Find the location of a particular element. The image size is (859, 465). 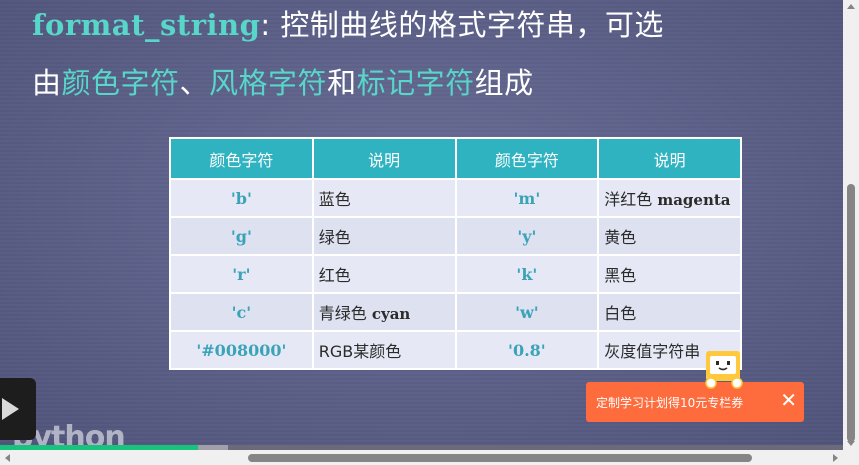

color-code-cell: '0.8' is located at coordinates (527, 350).